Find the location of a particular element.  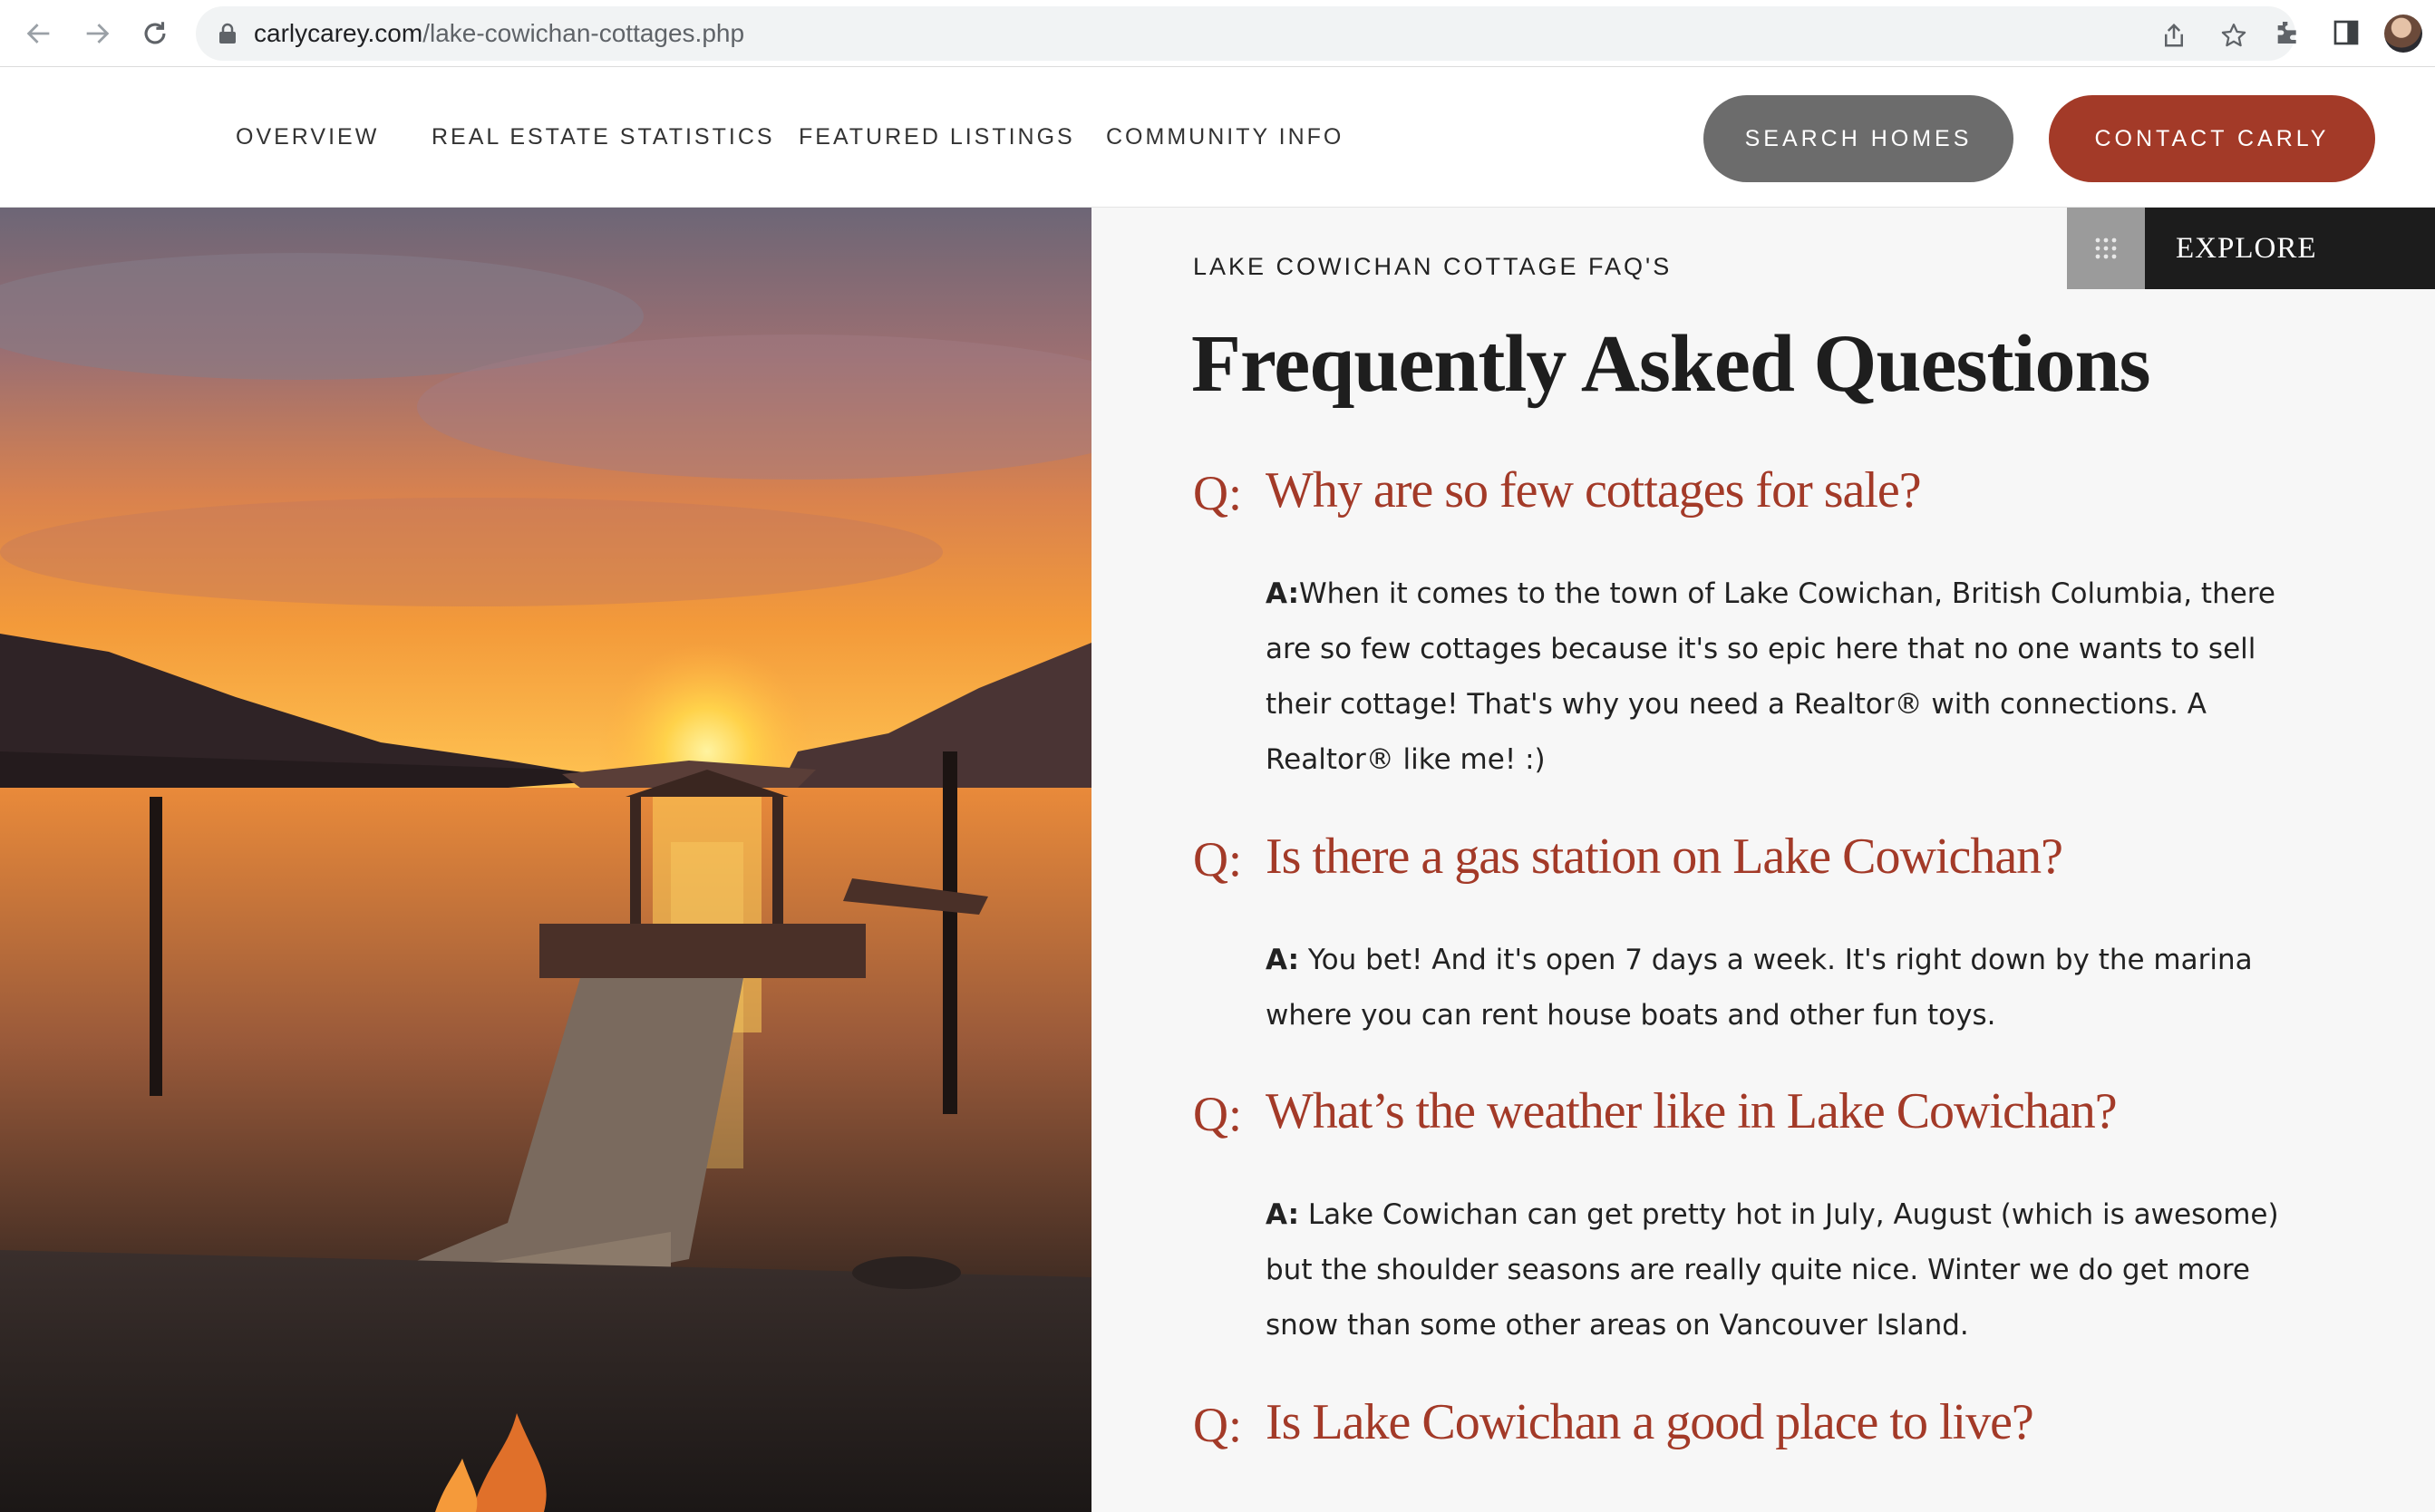

profile-avatar is located at coordinates (2403, 34).